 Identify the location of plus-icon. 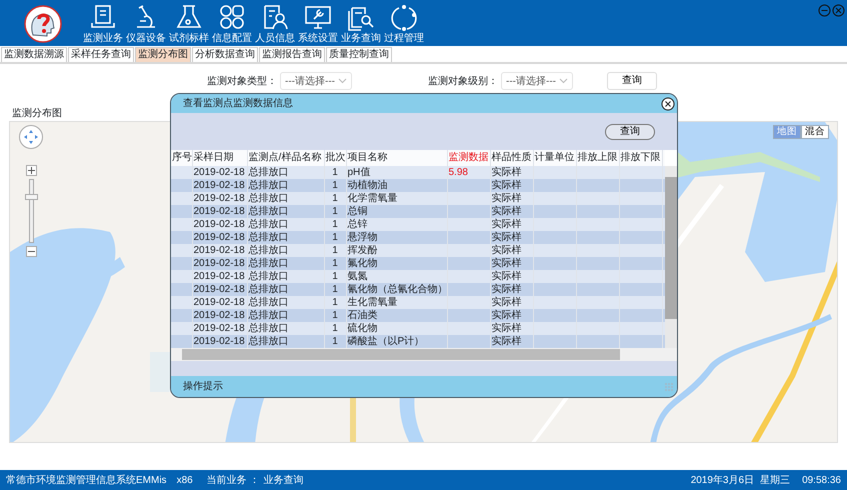
(31, 170).